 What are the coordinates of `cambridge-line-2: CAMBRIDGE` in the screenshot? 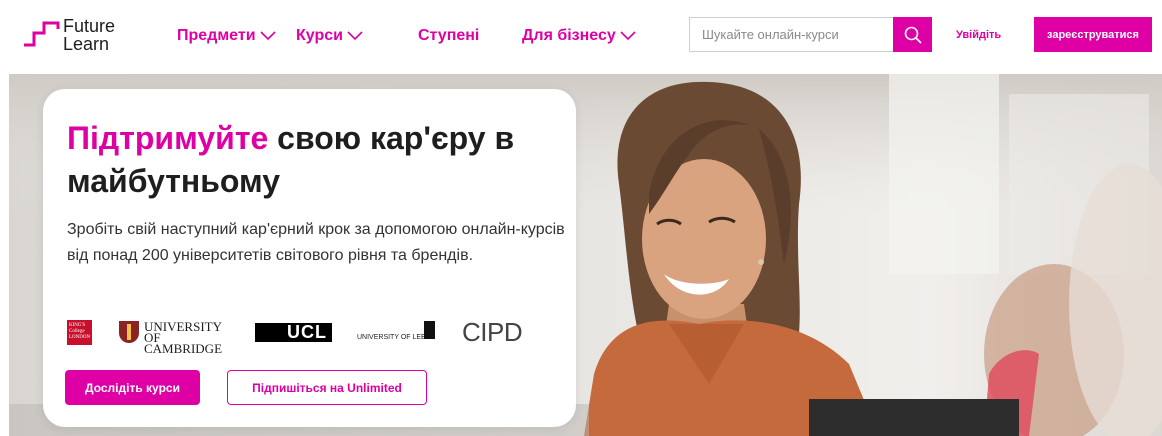 It's located at (183, 348).